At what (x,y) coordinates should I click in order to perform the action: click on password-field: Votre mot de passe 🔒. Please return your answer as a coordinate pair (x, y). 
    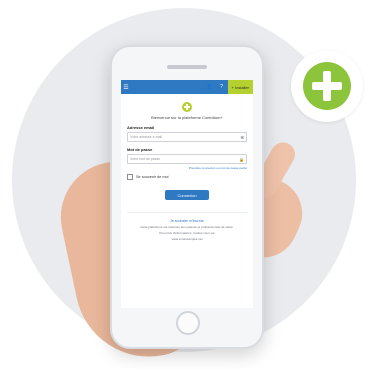
    Looking at the image, I should click on (187, 159).